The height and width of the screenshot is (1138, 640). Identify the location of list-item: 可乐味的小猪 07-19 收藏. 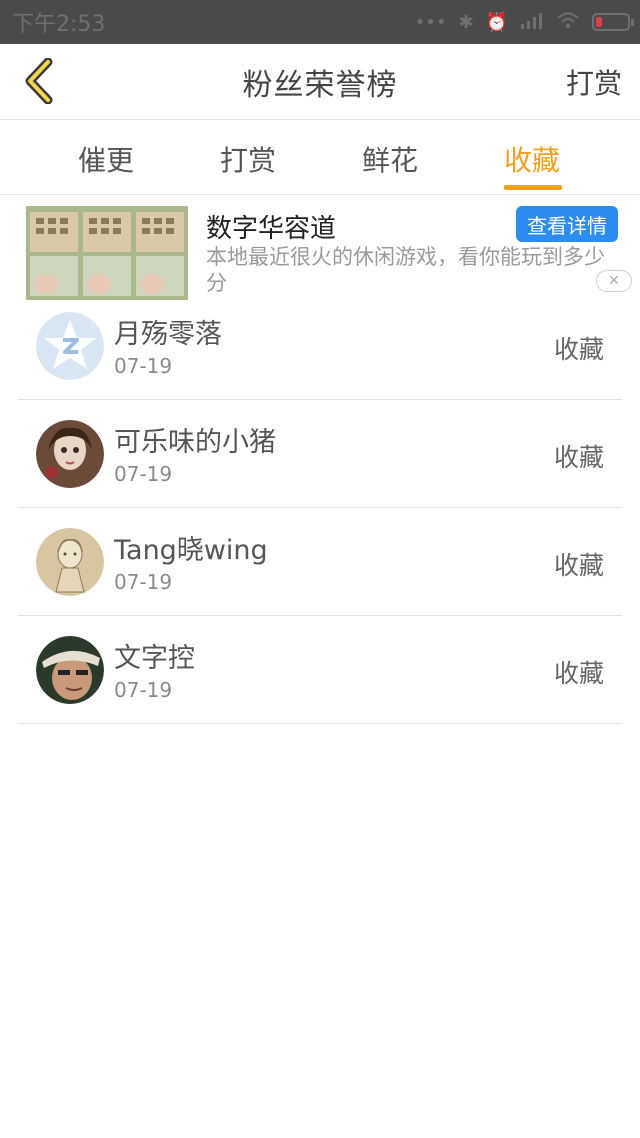
(320, 454).